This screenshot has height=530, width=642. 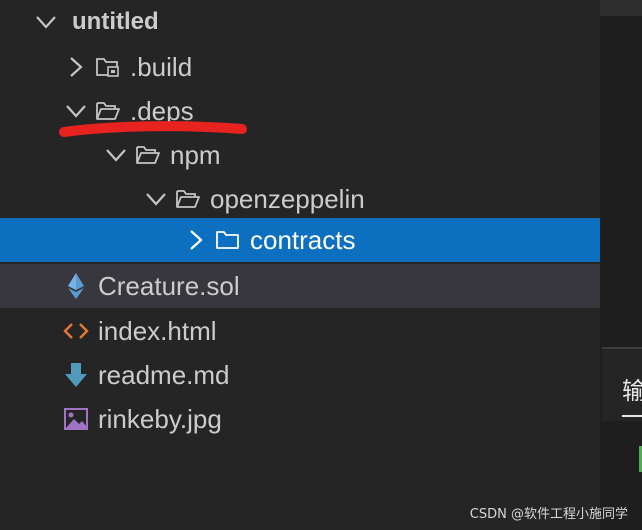 What do you see at coordinates (76, 286) in the screenshot?
I see `ethereum-icon` at bounding box center [76, 286].